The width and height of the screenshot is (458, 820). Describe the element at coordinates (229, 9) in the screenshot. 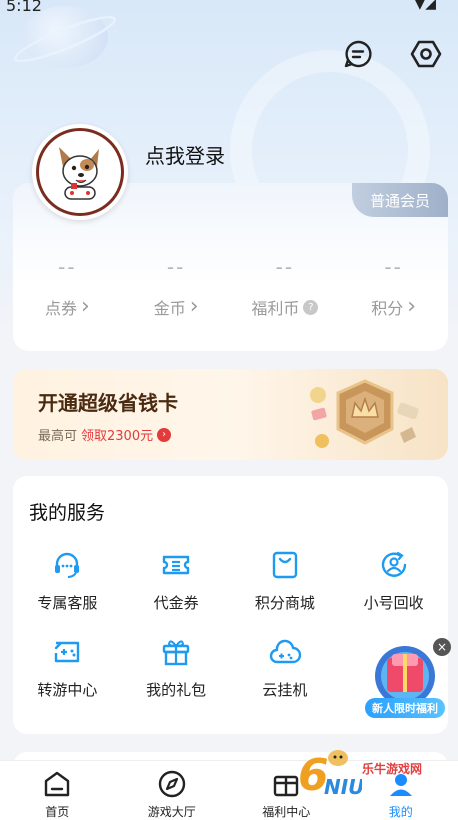

I see `status-bar: 5:12 ▼◢` at that location.